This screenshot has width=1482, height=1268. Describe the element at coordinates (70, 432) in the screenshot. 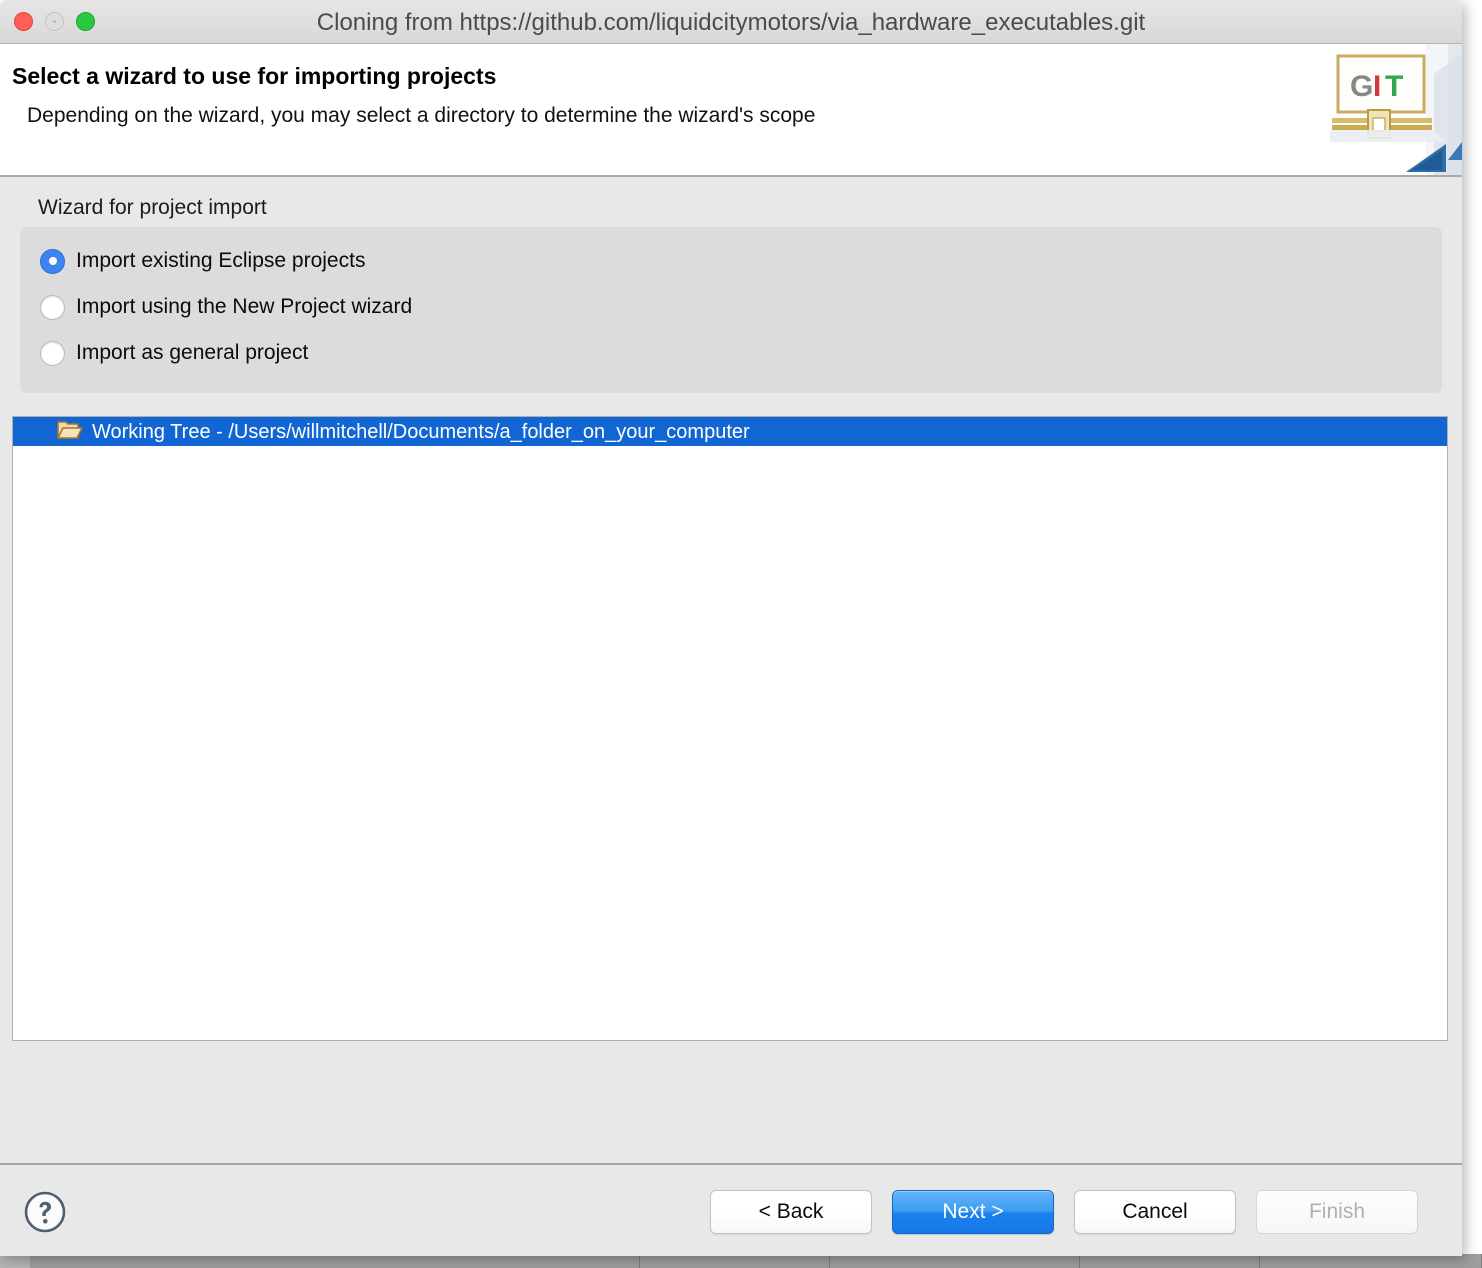

I see `open-folder-icon` at that location.